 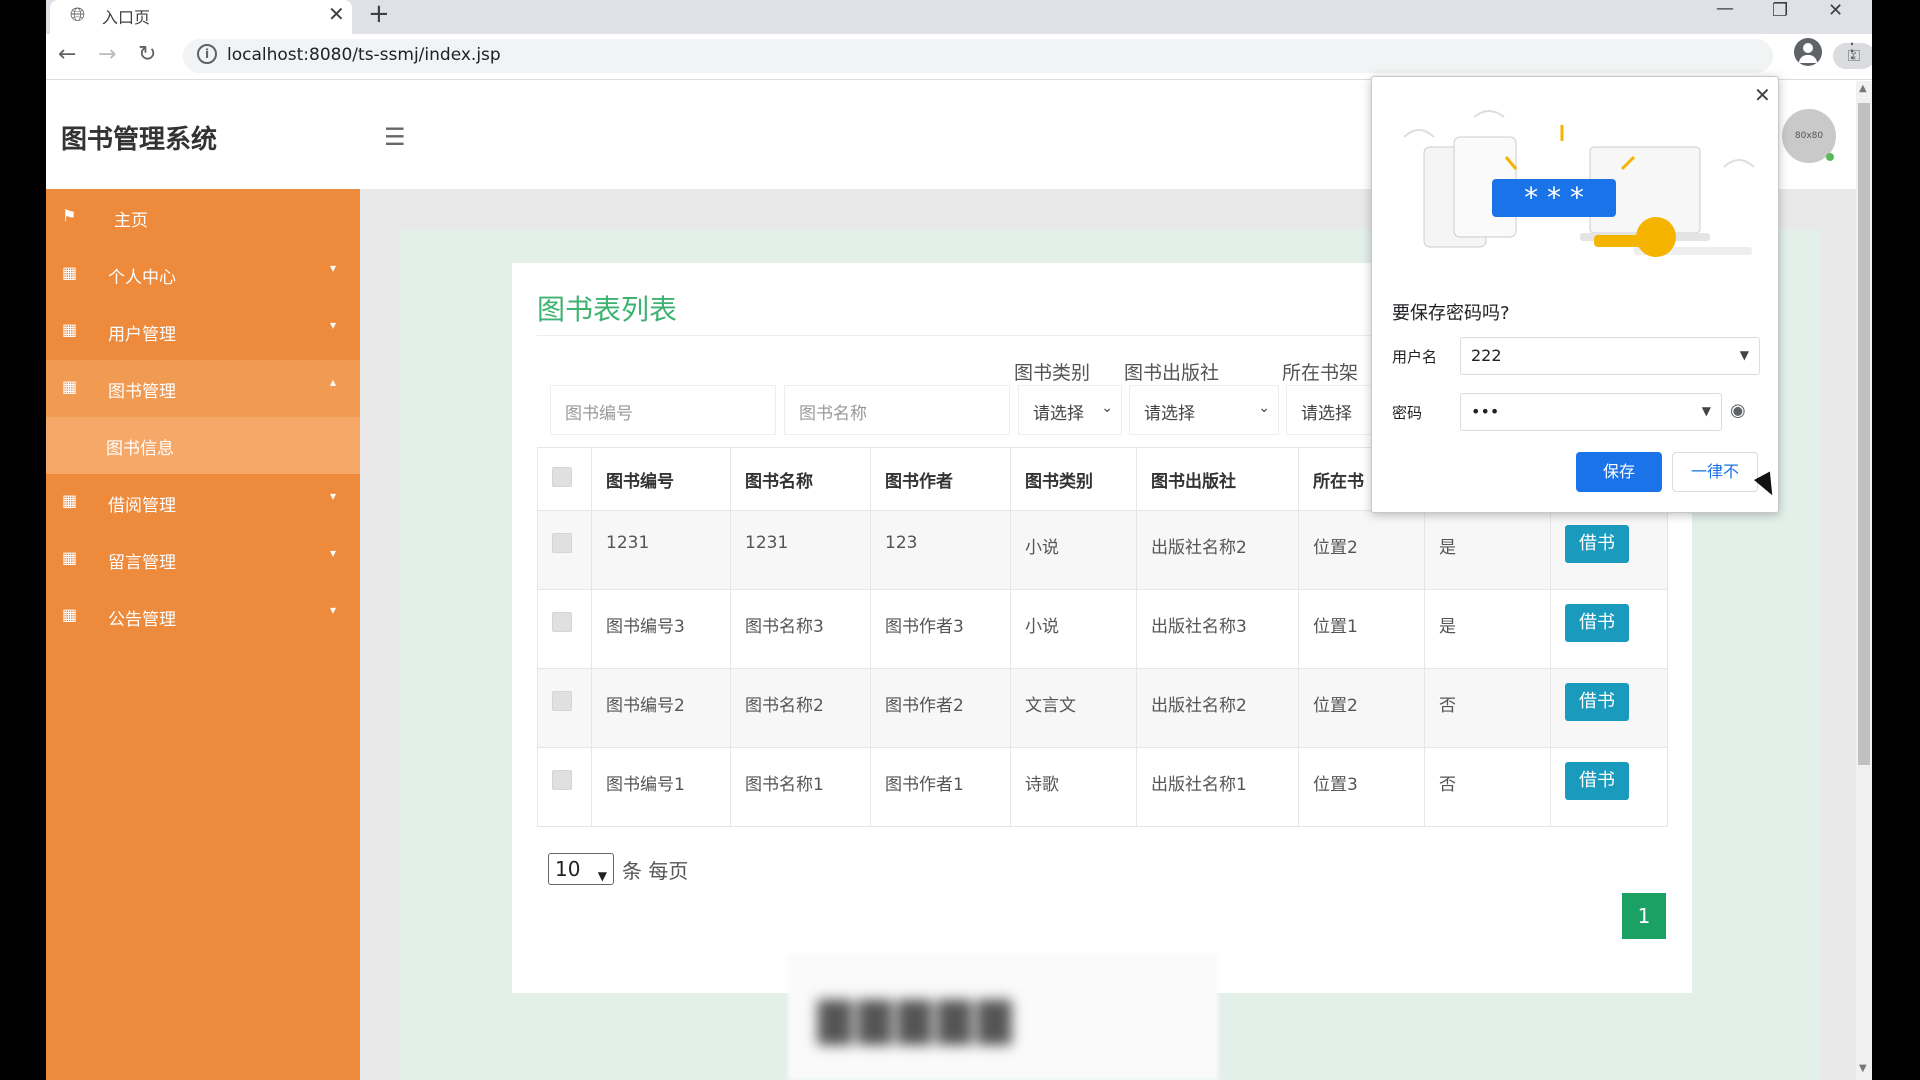 What do you see at coordinates (1073, 787) in the screenshot?
I see `book-category-cell: 诗歌` at bounding box center [1073, 787].